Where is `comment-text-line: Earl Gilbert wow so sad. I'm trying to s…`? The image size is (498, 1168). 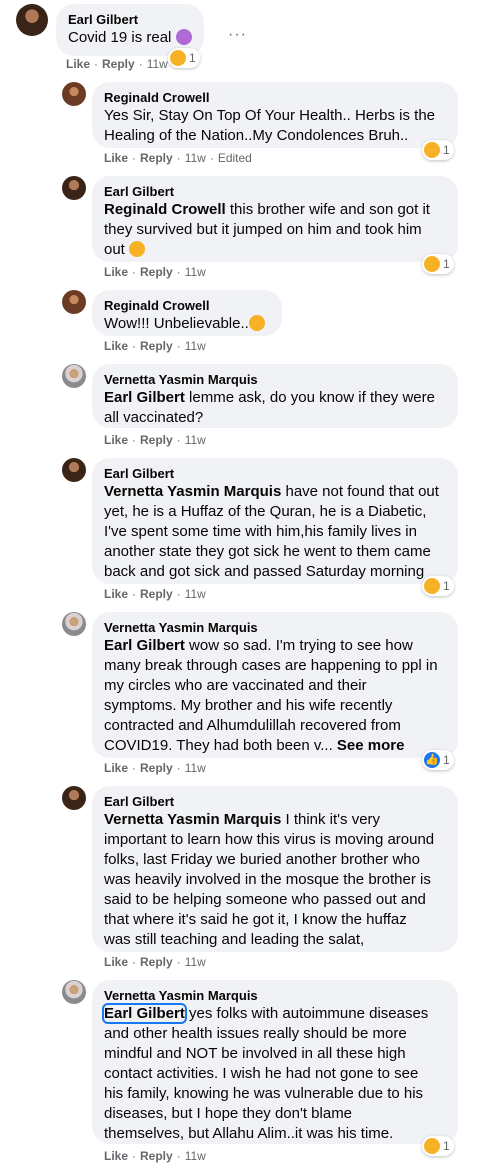 comment-text-line: Earl Gilbert wow so sad. I'm trying to s… is located at coordinates (258, 645).